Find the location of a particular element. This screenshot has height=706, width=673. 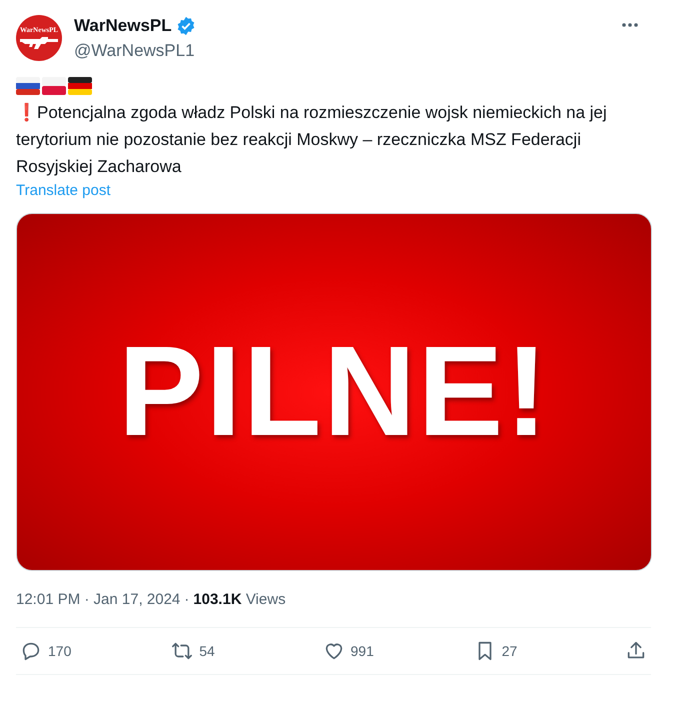

reply-button: 170 is located at coordinates (60, 651).